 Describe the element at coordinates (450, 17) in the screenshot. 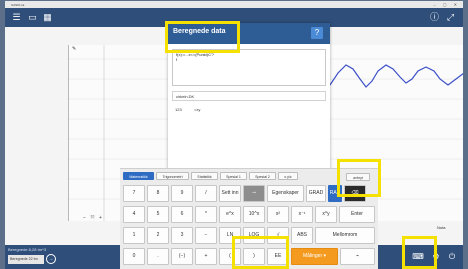

I see `expand-icon: ⤢` at that location.